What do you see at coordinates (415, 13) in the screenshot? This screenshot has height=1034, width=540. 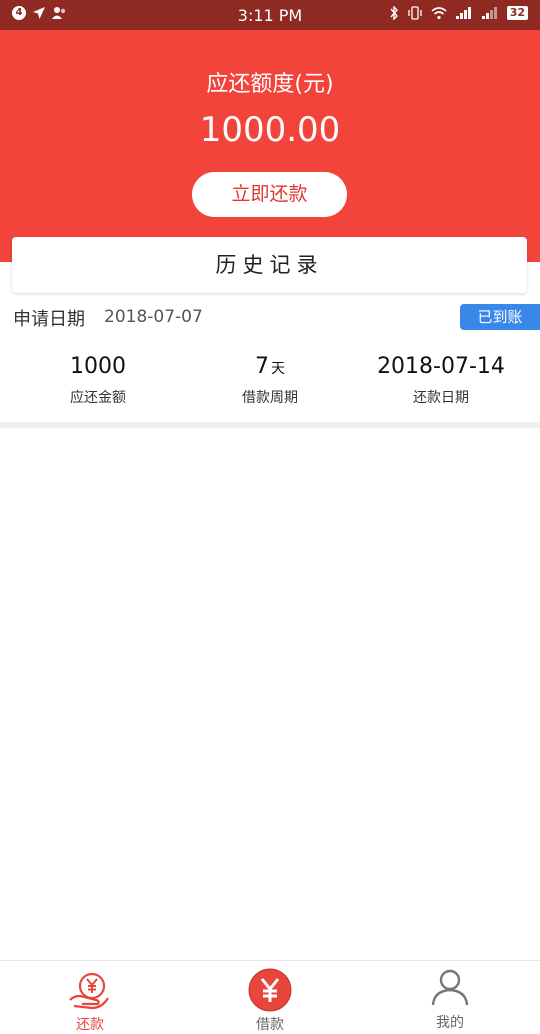 I see `vibrate-icon` at bounding box center [415, 13].